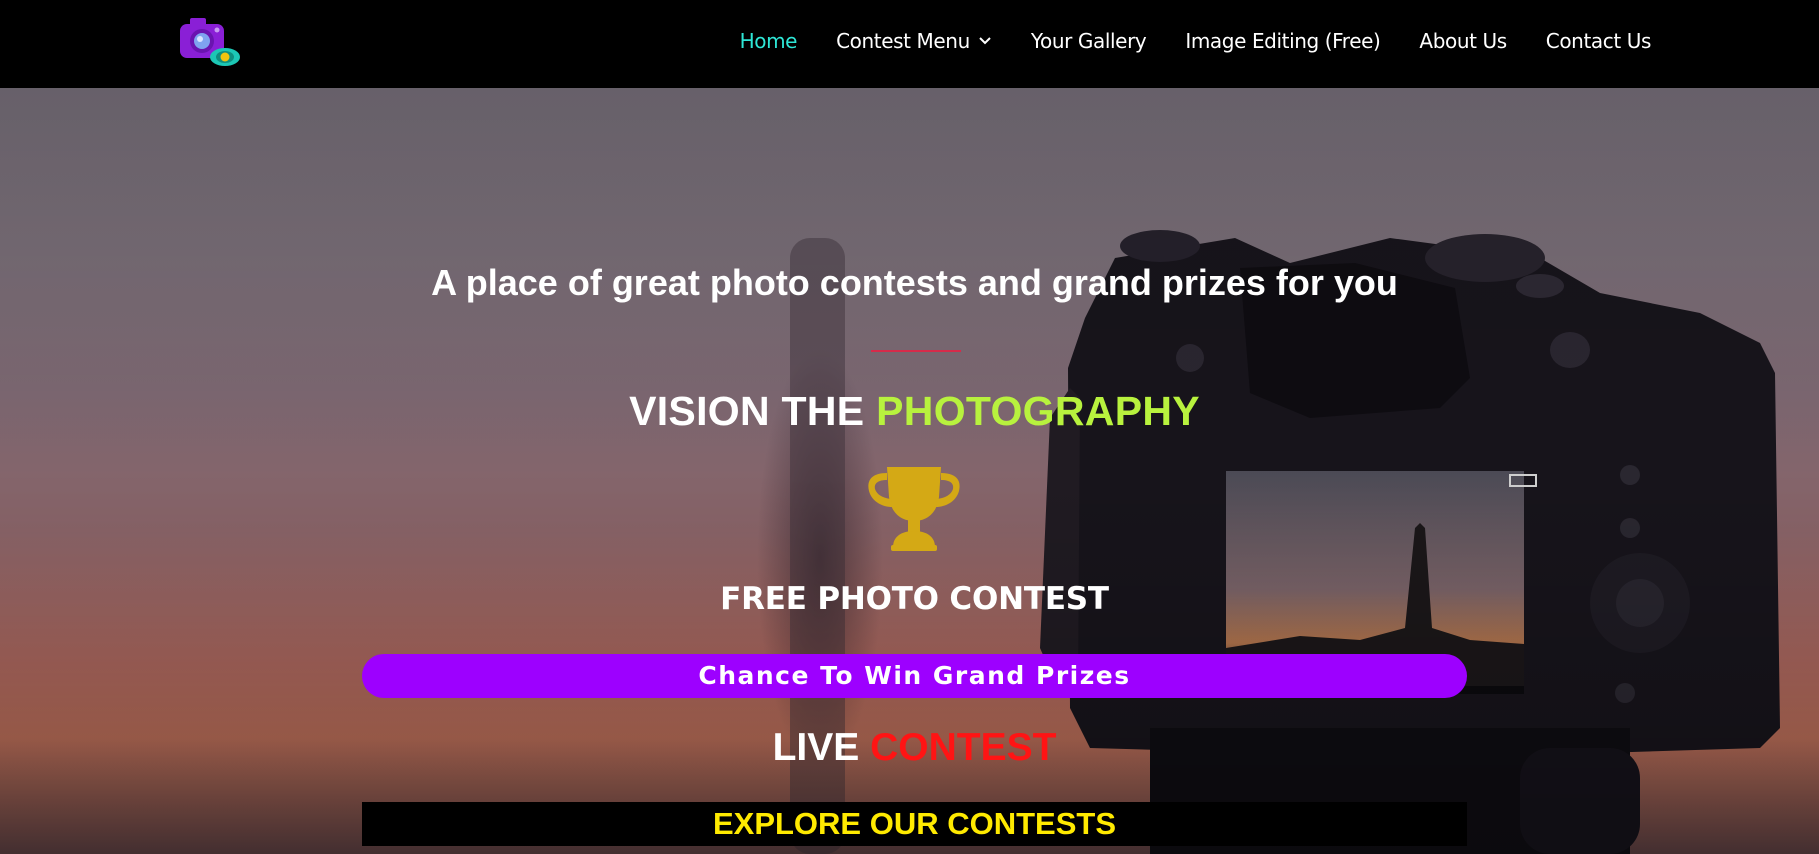  I want to click on nav-item-label: Image Editing (Free), so click(1283, 41).